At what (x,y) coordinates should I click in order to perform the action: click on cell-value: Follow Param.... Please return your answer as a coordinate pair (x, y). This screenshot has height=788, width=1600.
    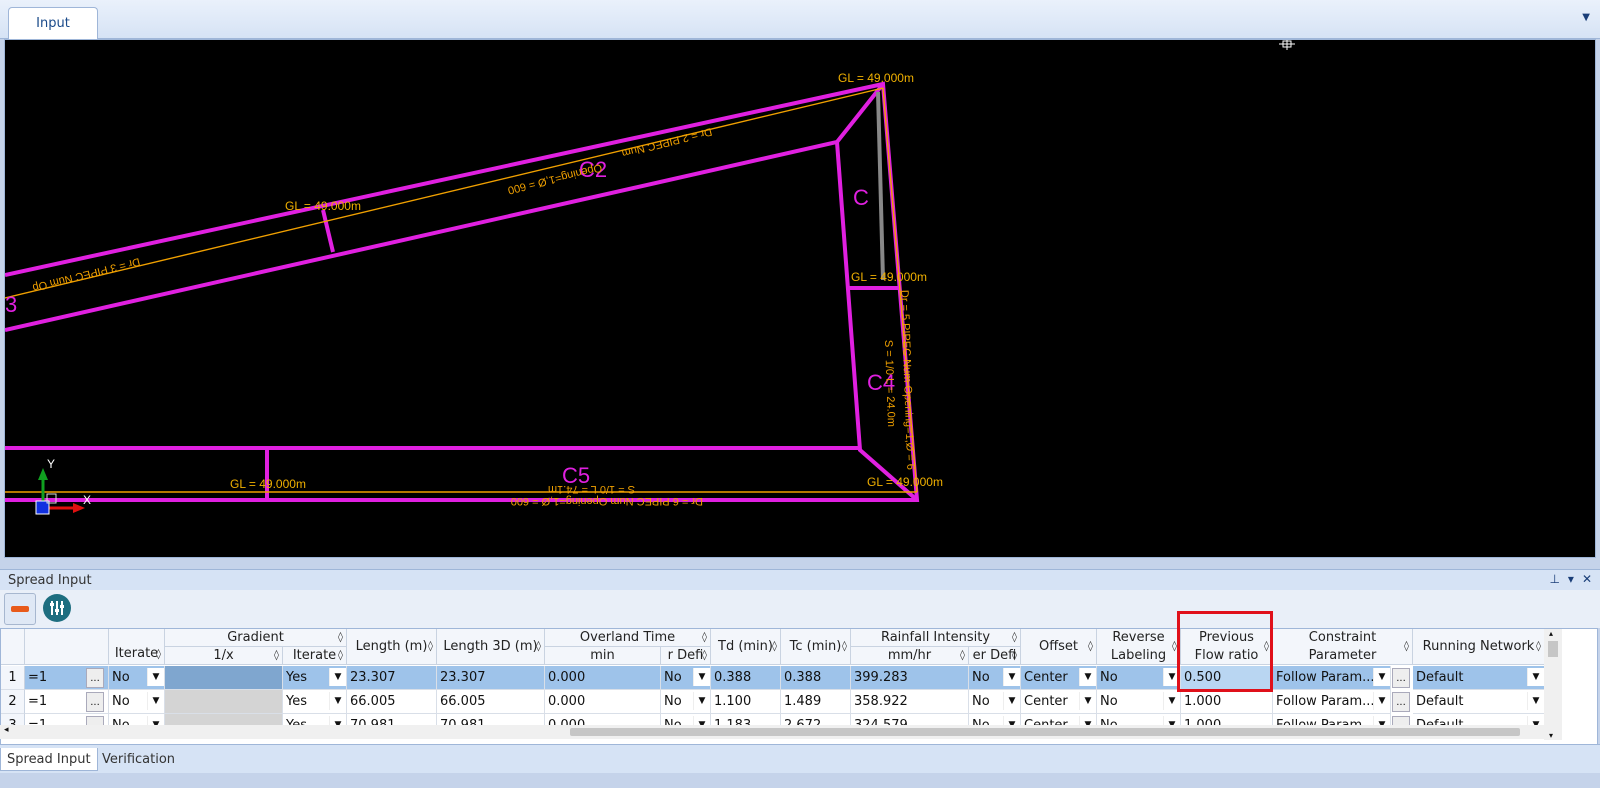
    Looking at the image, I should click on (1325, 701).